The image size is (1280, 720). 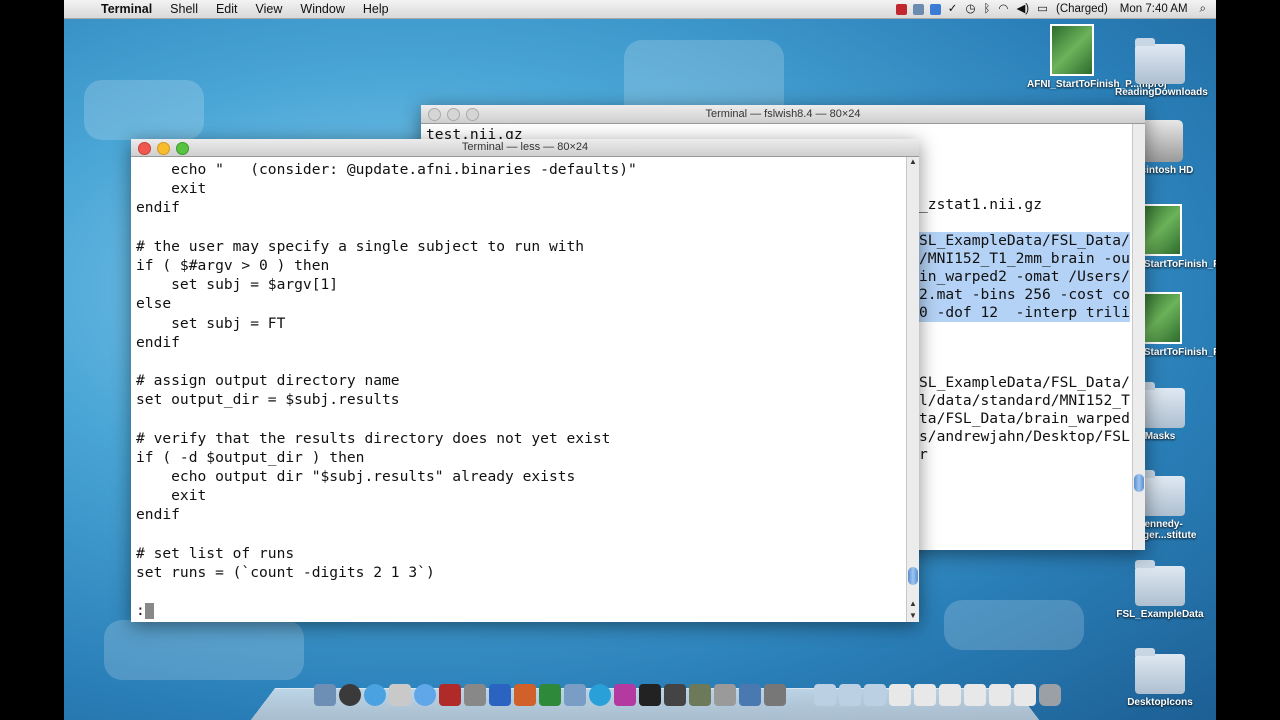 I want to click on menu-edit: Edit, so click(x=227, y=9).